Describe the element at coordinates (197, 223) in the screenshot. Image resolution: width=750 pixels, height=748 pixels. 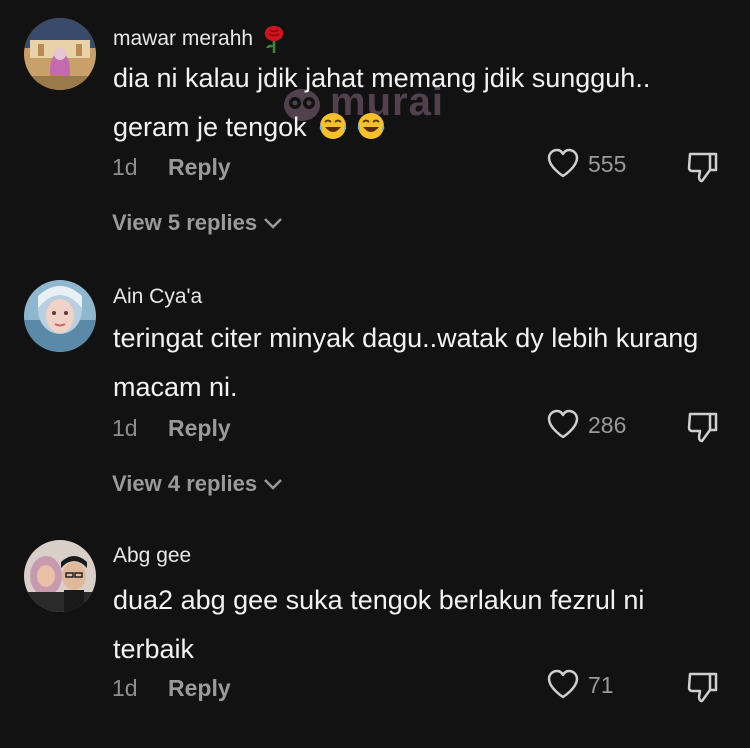
I see `view-replies-button: View 5 replies` at that location.